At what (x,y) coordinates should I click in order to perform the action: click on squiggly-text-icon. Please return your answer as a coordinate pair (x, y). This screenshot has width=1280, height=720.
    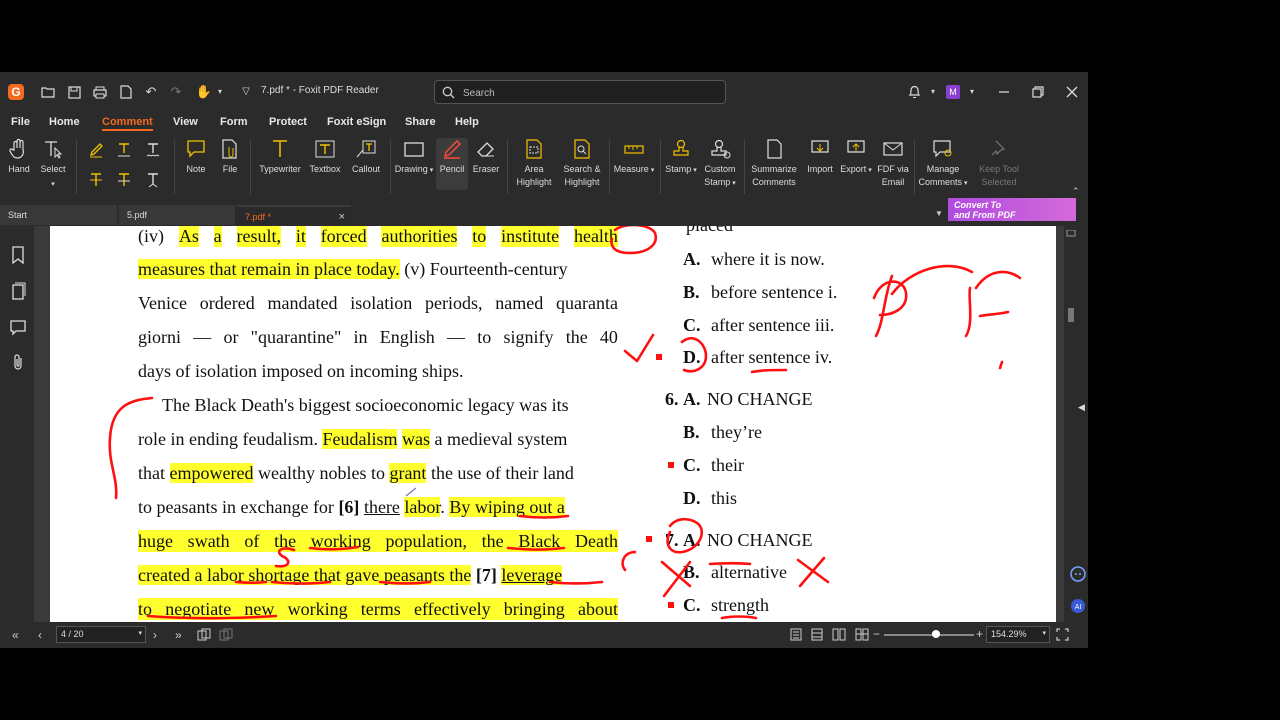
    Looking at the image, I should click on (153, 150).